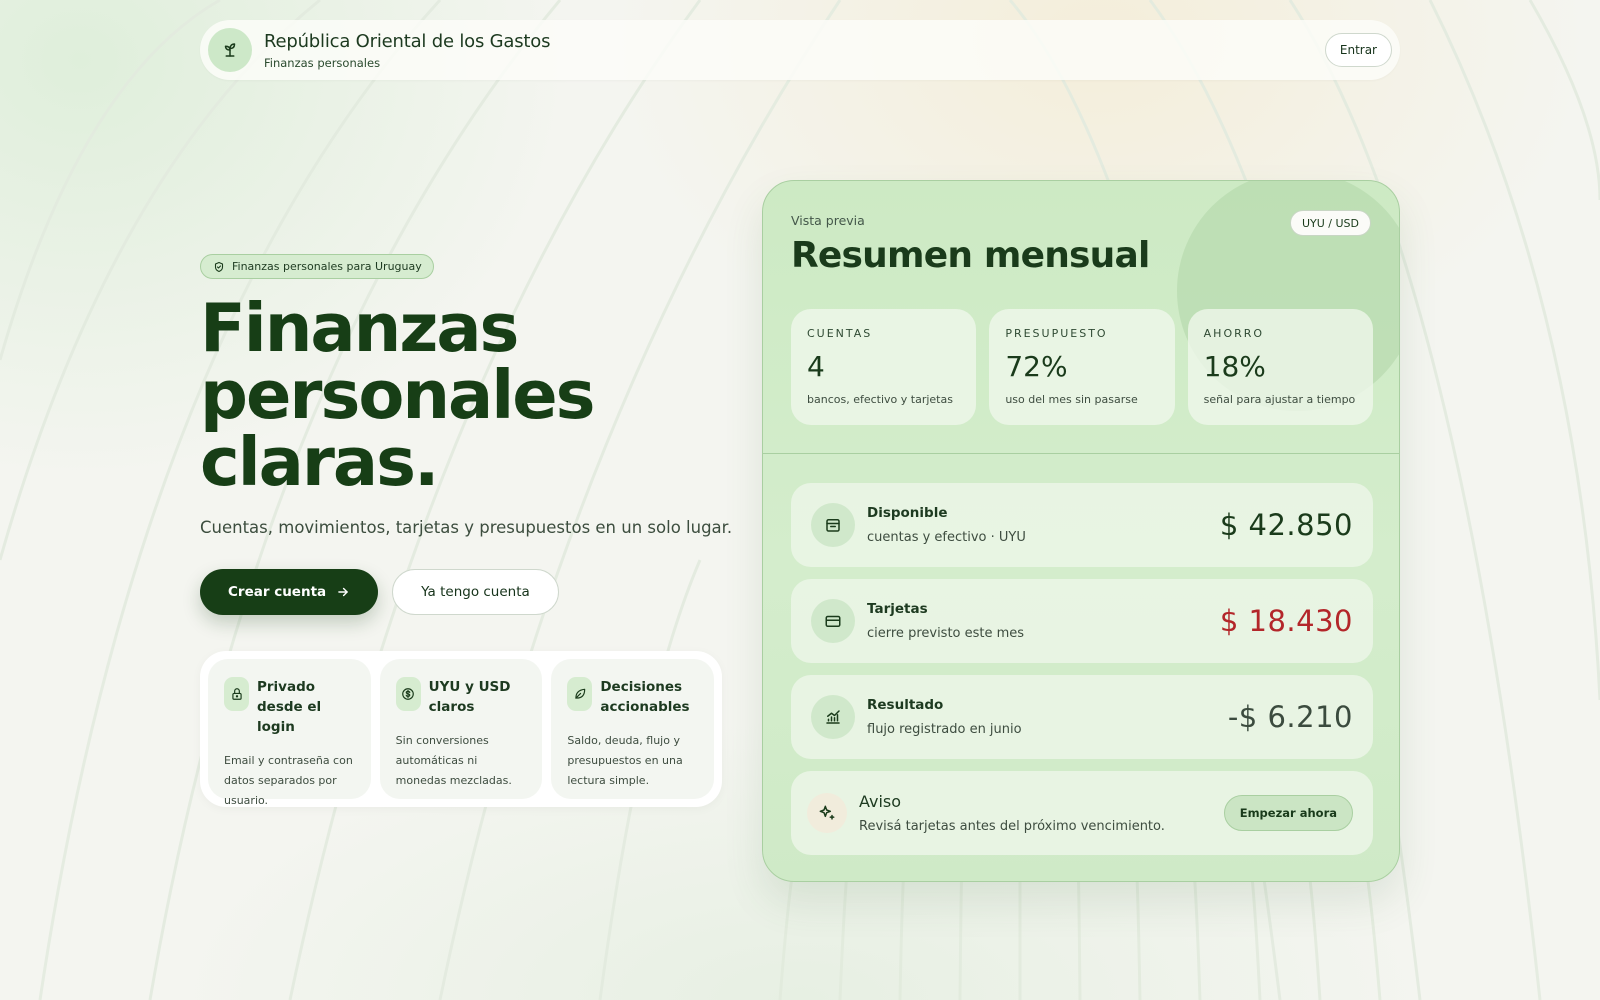 The width and height of the screenshot is (1600, 1000). What do you see at coordinates (833, 525) in the screenshot?
I see `wallet-icon` at bounding box center [833, 525].